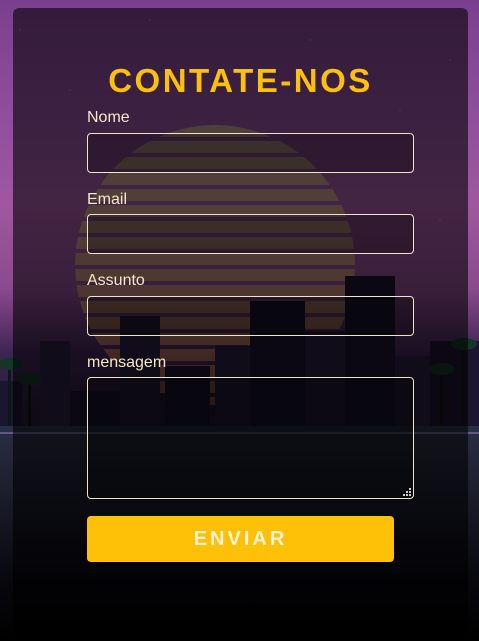 This screenshot has width=479, height=641. What do you see at coordinates (11, 392) in the screenshot?
I see `palm-tree-decoration` at bounding box center [11, 392].